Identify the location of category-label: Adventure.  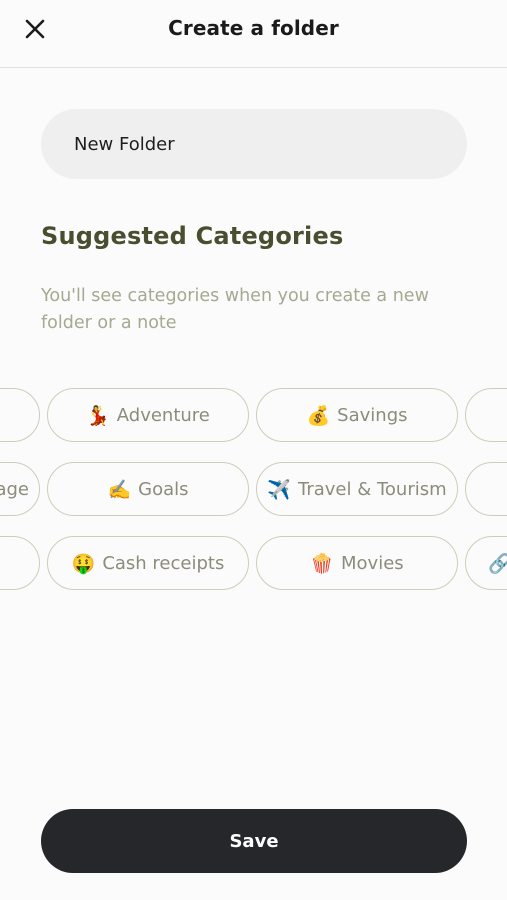
(163, 415).